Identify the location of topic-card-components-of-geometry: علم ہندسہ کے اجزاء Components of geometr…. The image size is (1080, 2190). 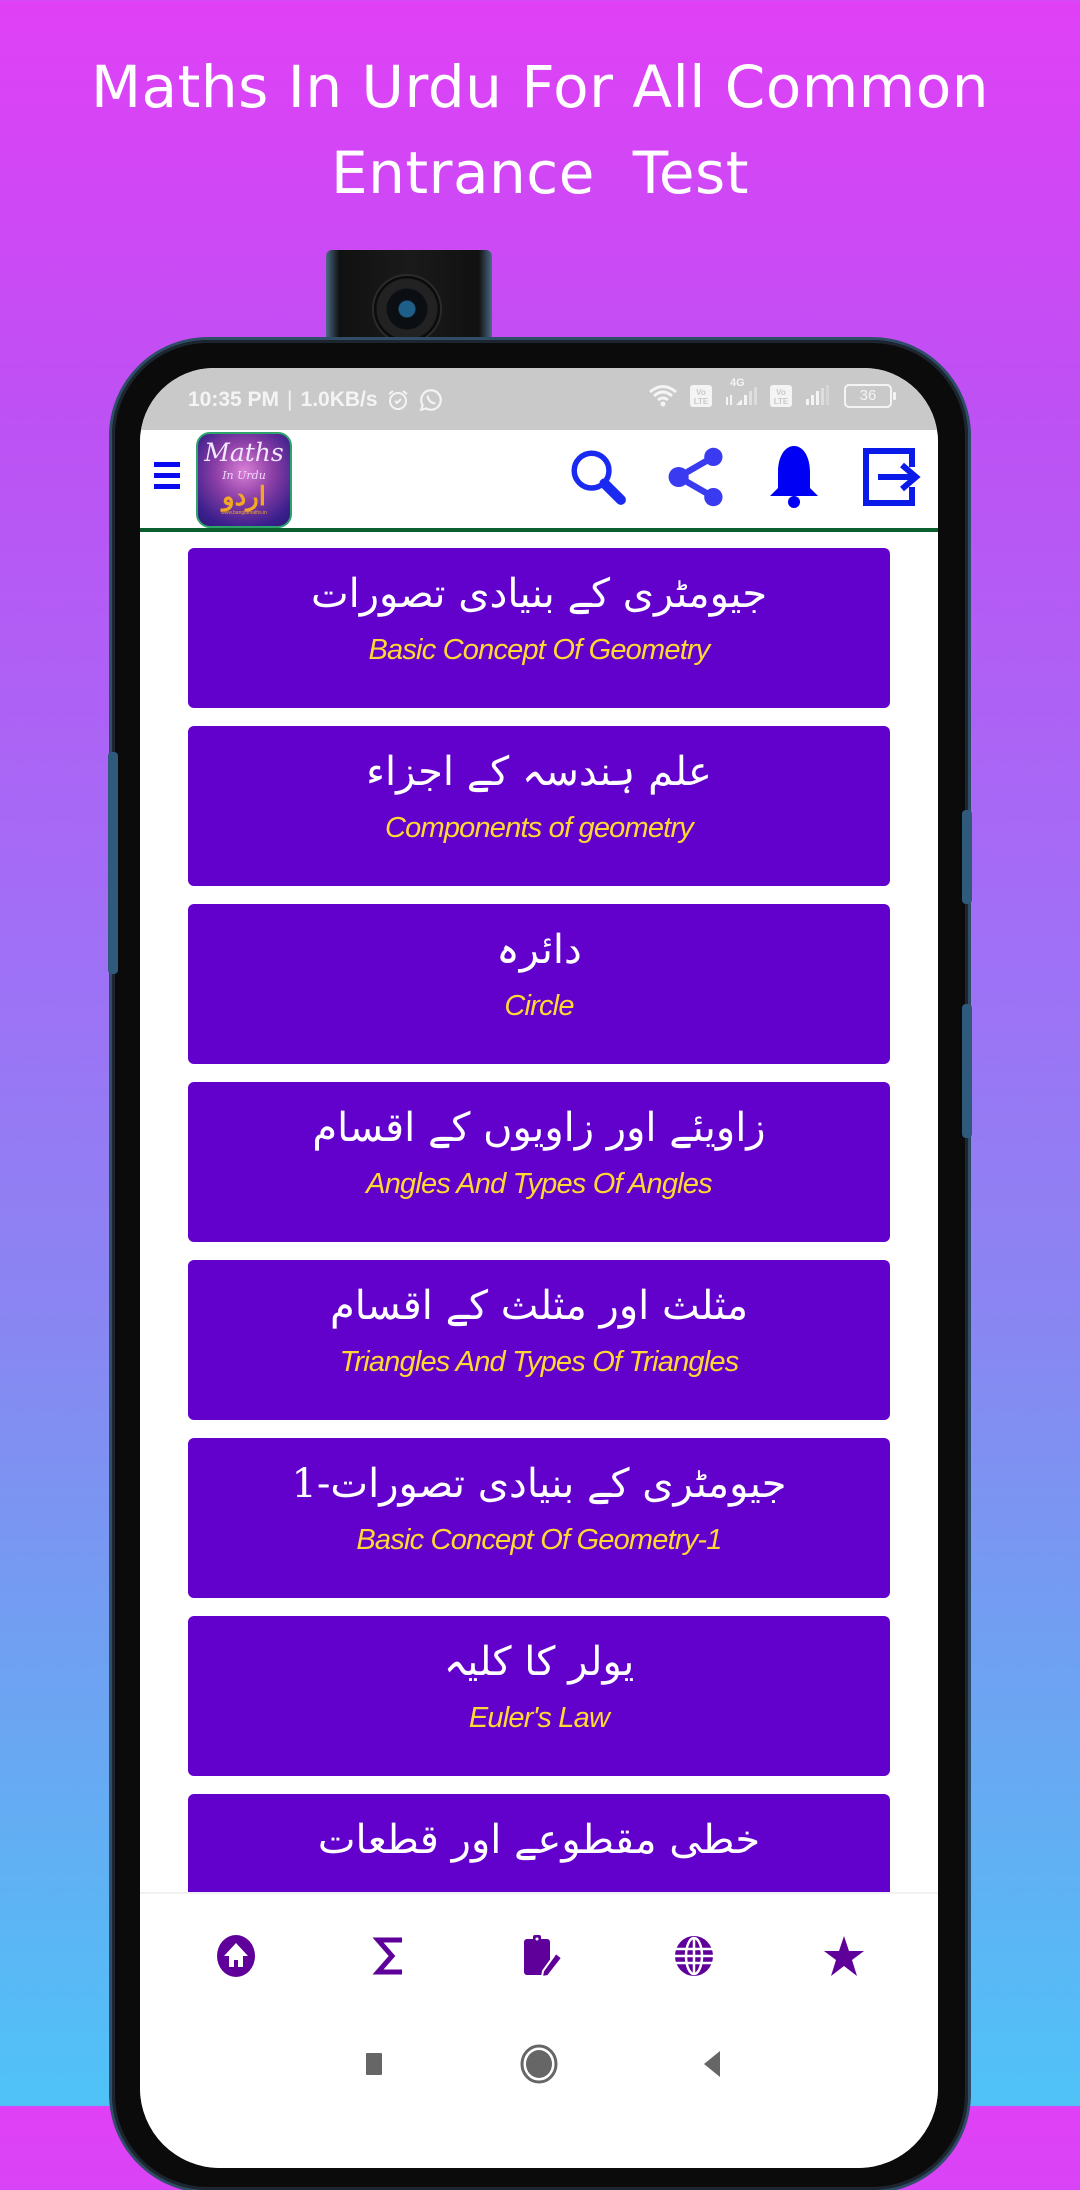
(539, 806).